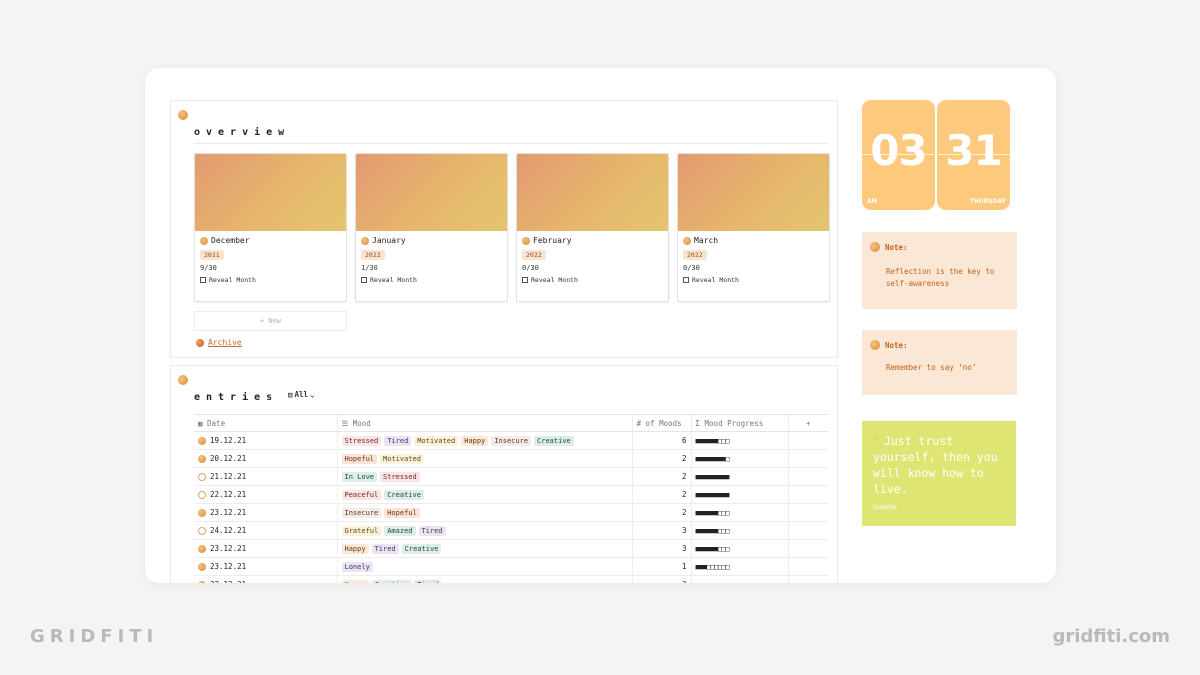 The height and width of the screenshot is (675, 1200). I want to click on mood-cell: Hopeful Motivated, so click(484, 458).